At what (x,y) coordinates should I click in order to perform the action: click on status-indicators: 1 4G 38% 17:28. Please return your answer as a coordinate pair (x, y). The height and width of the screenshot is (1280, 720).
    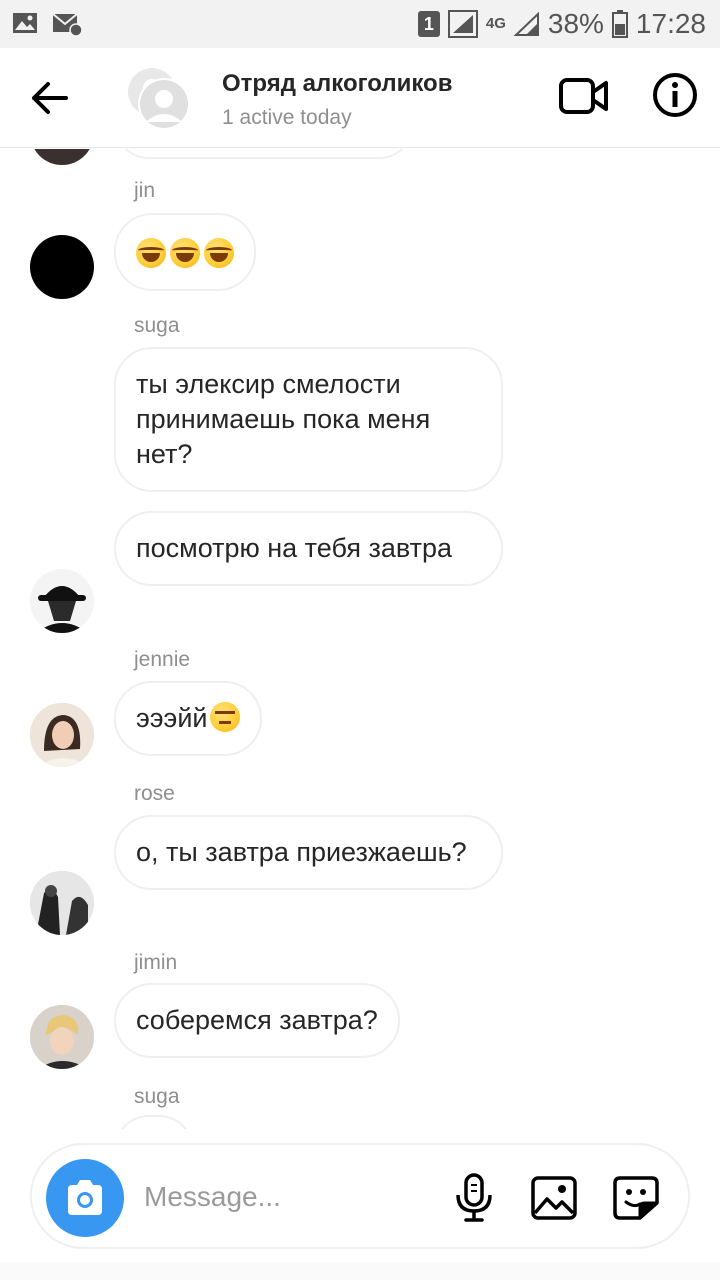
    Looking at the image, I should click on (561, 24).